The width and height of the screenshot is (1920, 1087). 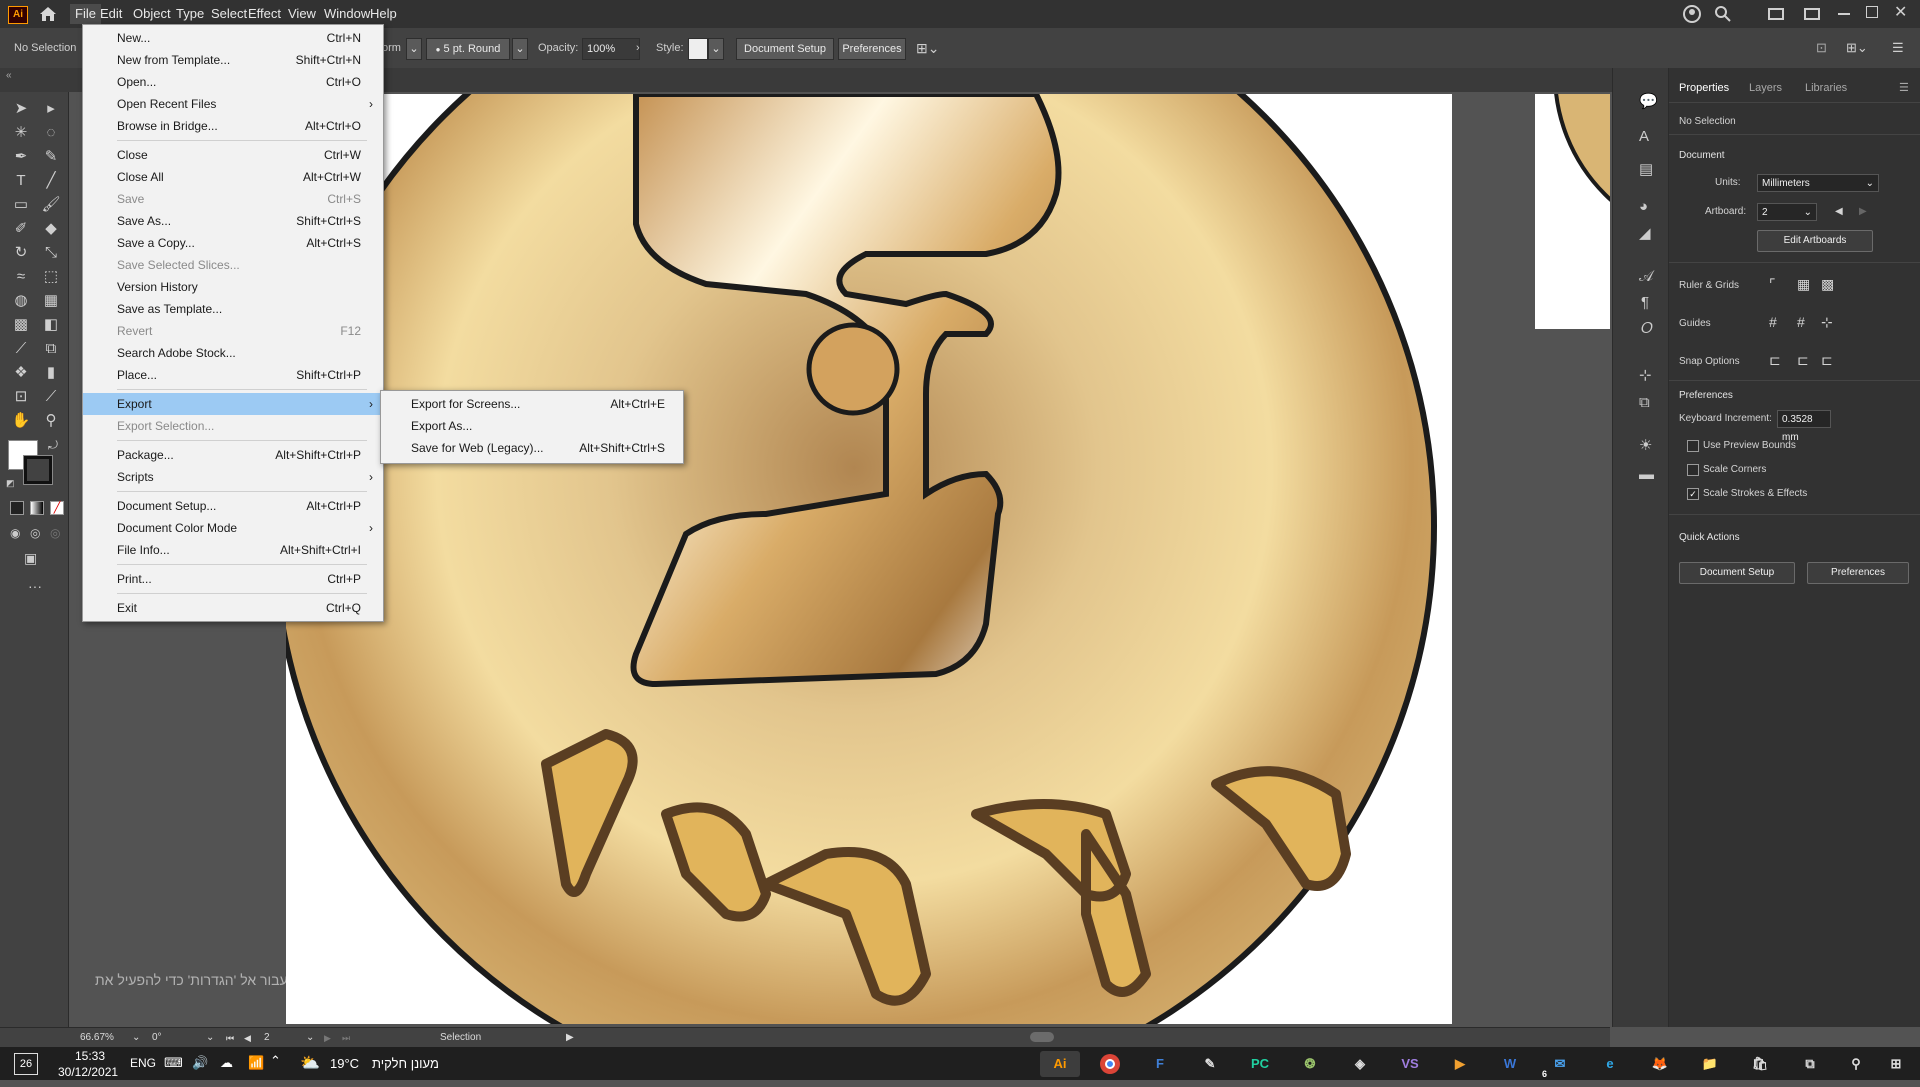 What do you see at coordinates (1765, 88) in the screenshot?
I see `tab-layers: Layers` at bounding box center [1765, 88].